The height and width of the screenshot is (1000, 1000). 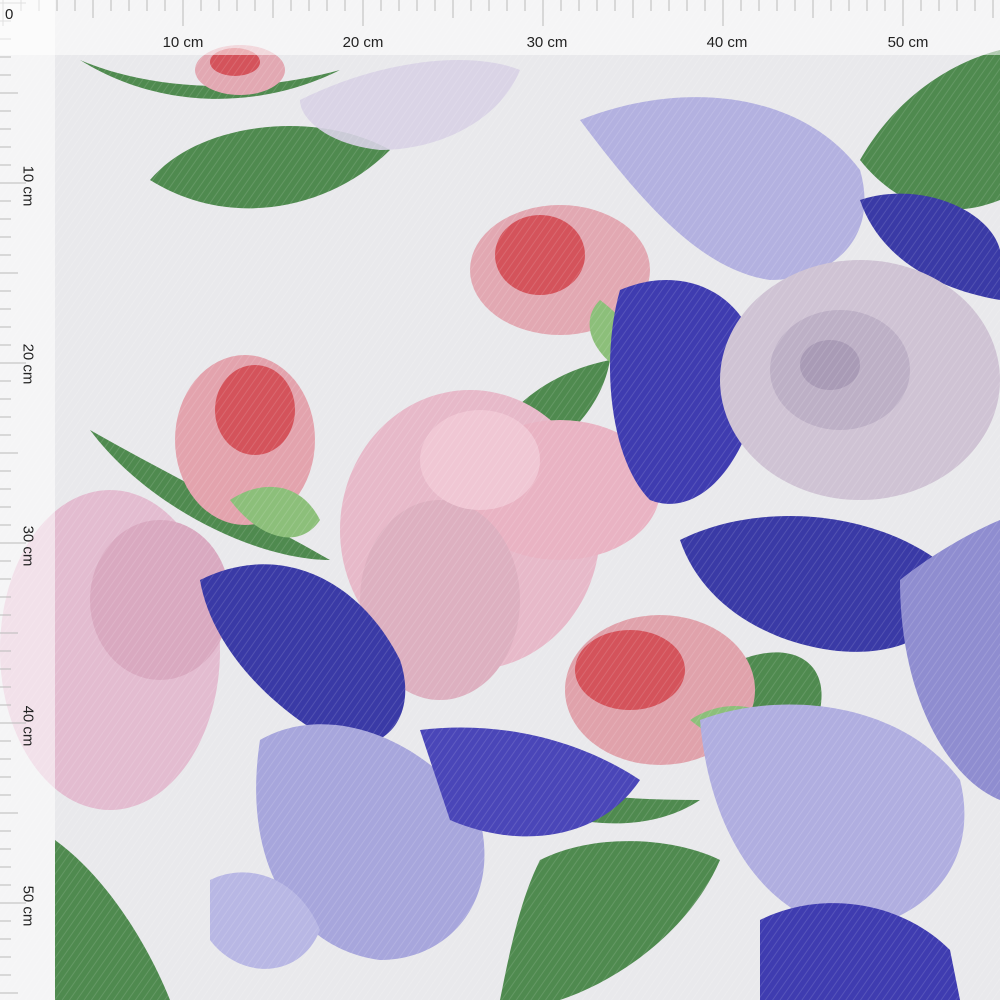 I want to click on ruler-left-label-10: 10 cm, so click(x=28, y=186).